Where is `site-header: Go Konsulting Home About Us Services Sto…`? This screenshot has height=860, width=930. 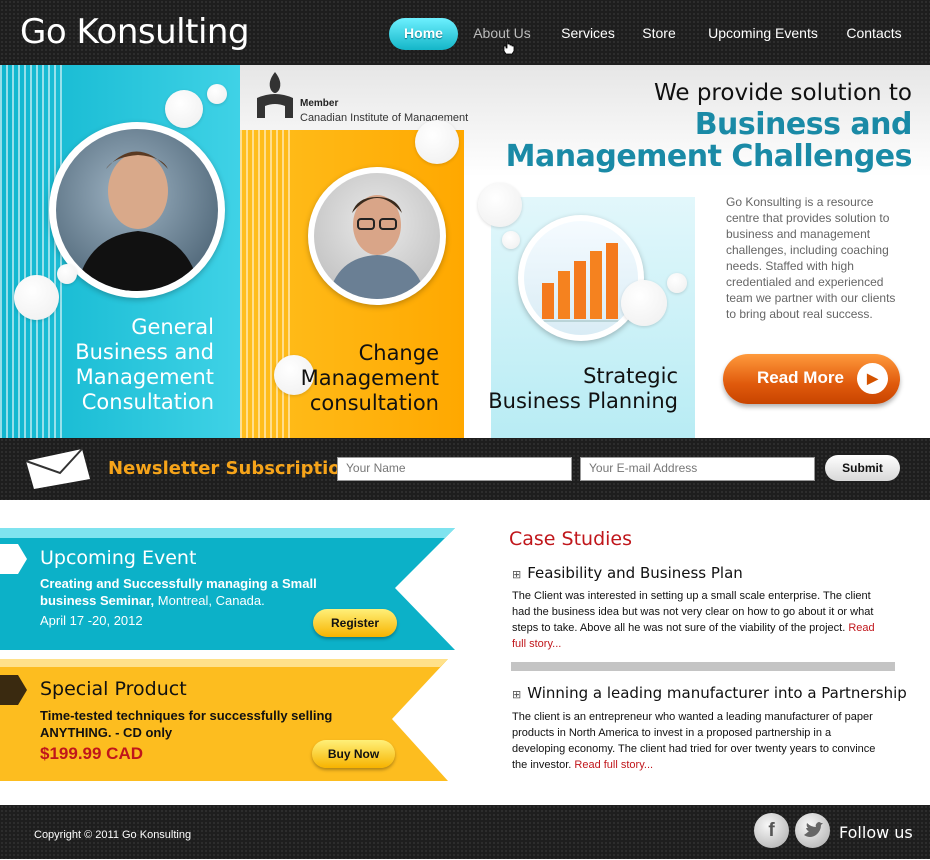 site-header: Go Konsulting Home About Us Services Sto… is located at coordinates (465, 32).